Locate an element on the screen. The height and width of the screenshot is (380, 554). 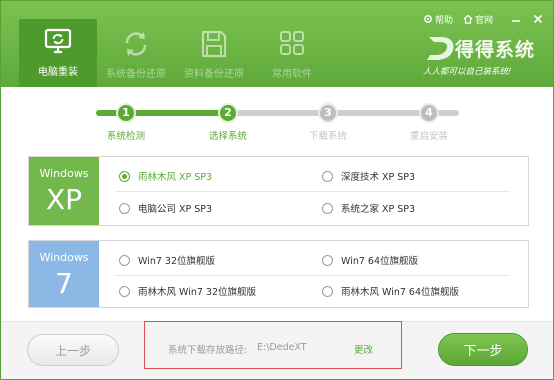
apps-grid-icon is located at coordinates (292, 43).